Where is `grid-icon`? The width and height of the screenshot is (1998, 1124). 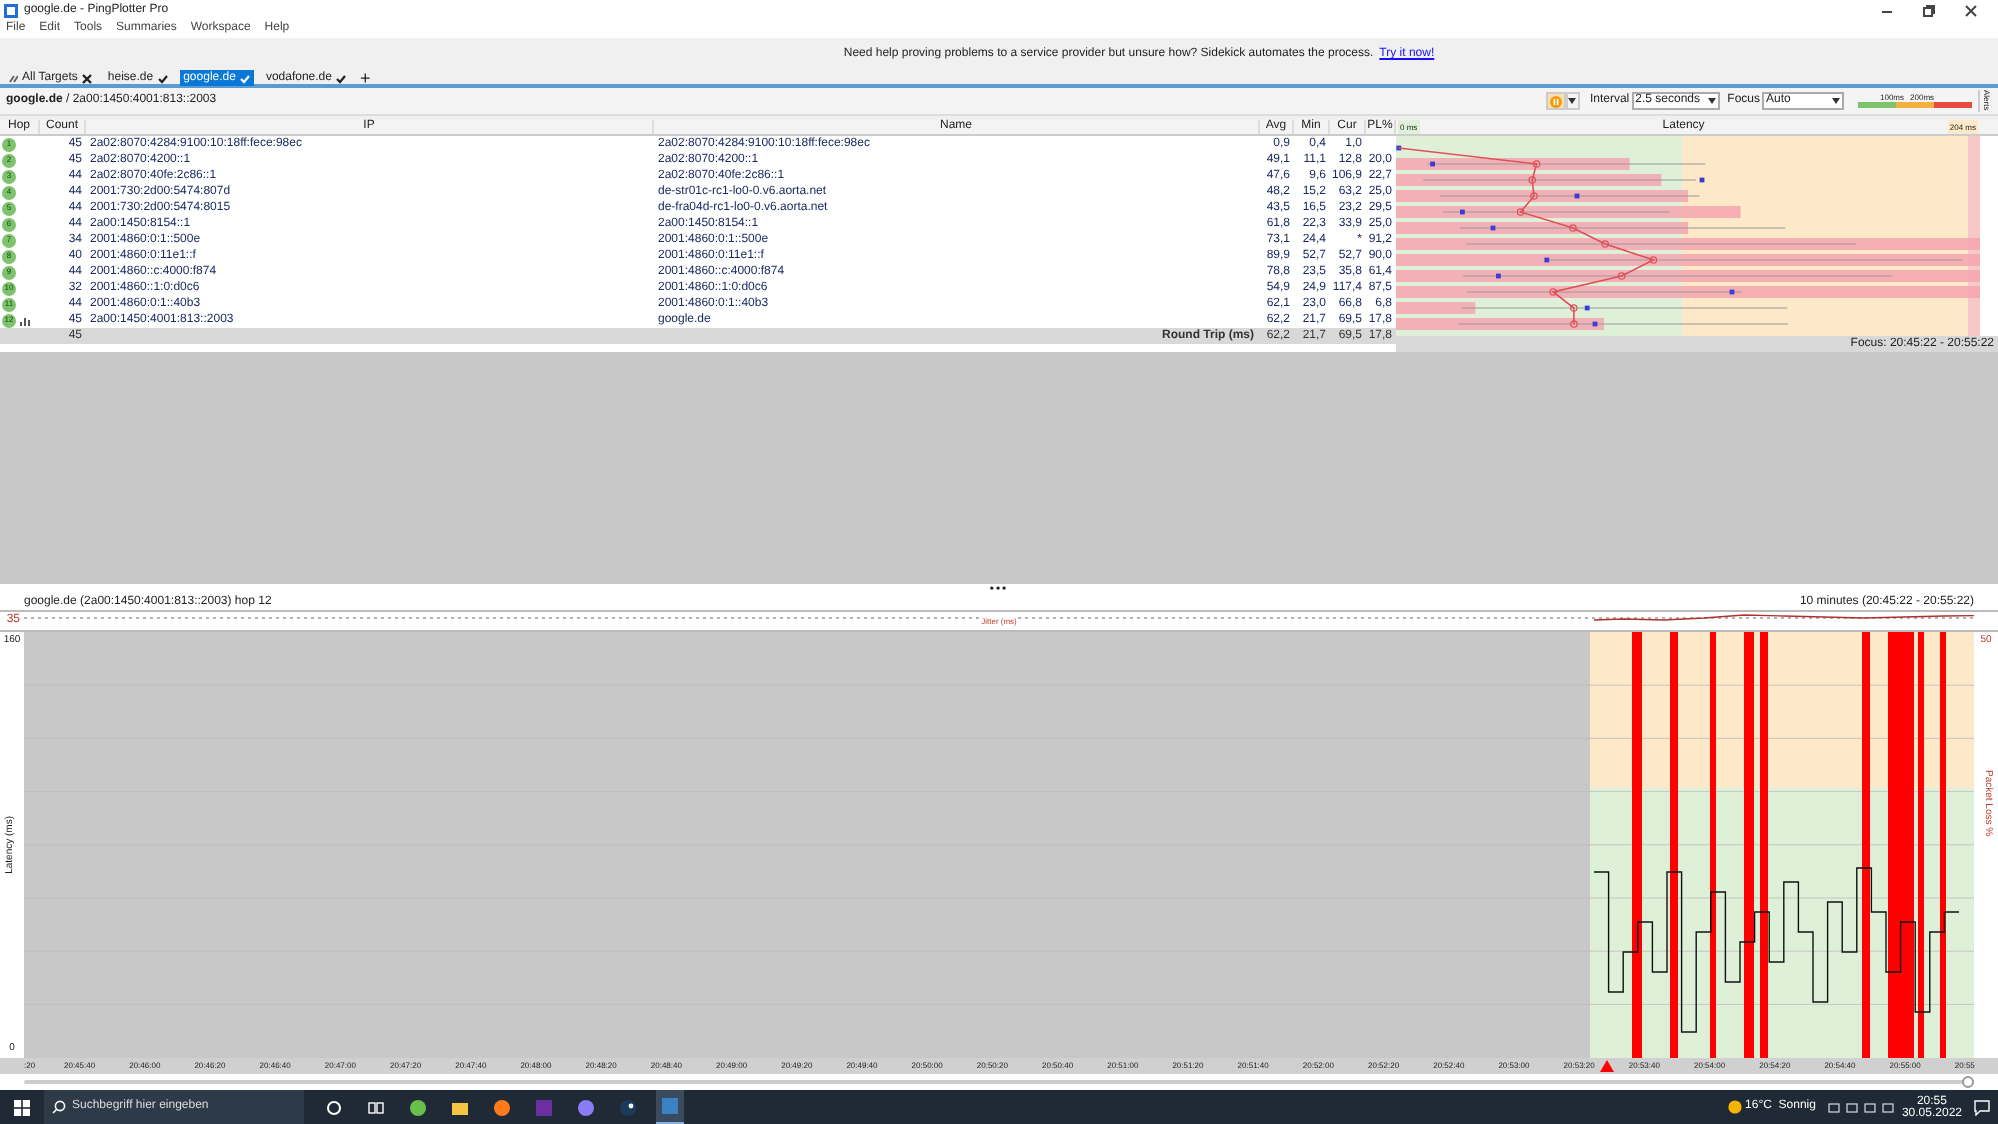
grid-icon is located at coordinates (13, 78).